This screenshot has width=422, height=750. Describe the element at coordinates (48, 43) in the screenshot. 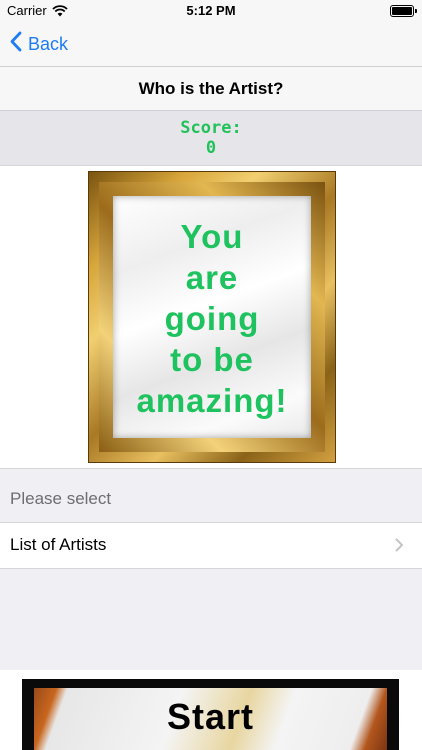

I see `back-label: Back` at that location.